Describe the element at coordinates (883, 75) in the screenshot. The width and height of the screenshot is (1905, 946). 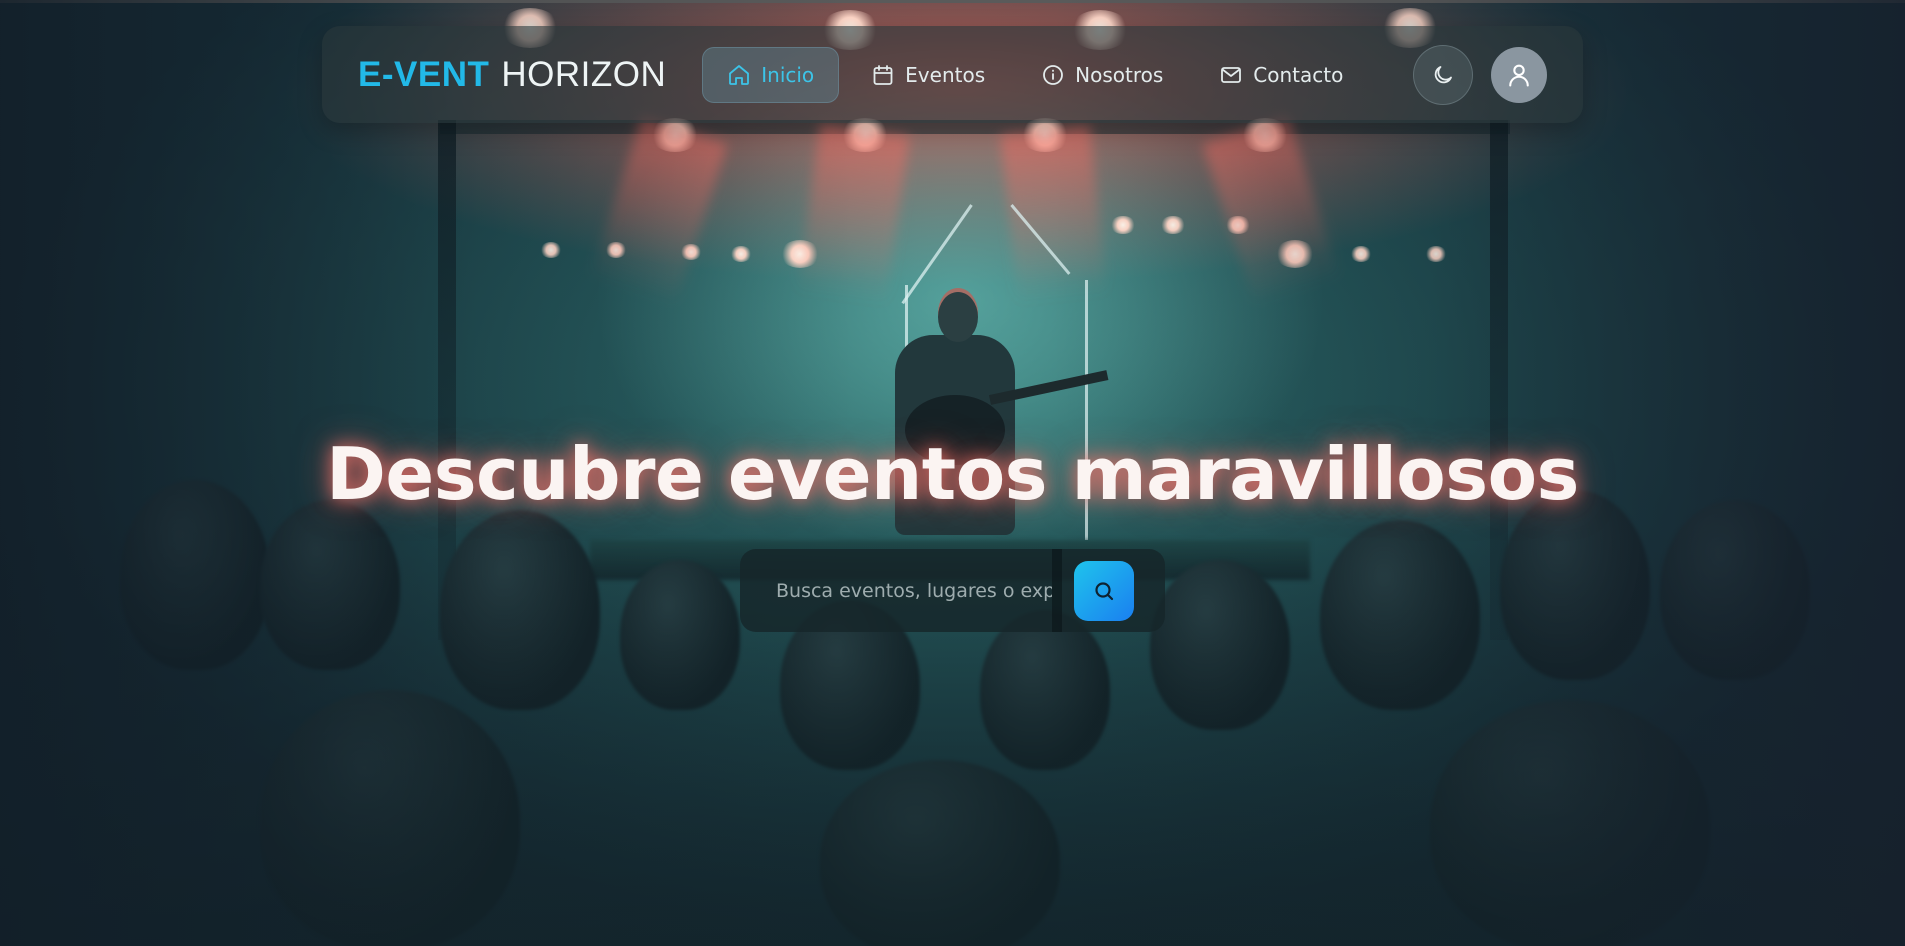
I see `calendar-icon` at that location.